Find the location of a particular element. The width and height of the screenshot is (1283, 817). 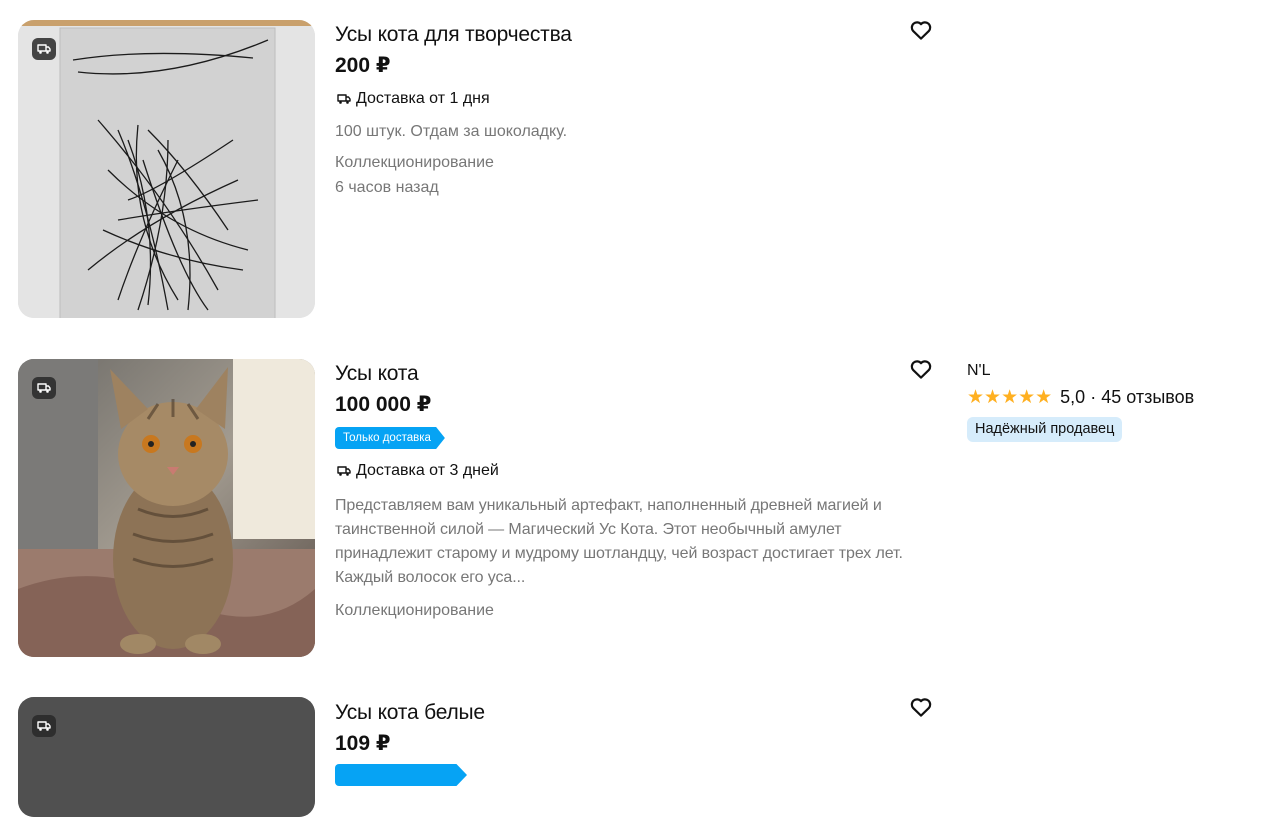

listing-time: 6 часов назад is located at coordinates (387, 187).